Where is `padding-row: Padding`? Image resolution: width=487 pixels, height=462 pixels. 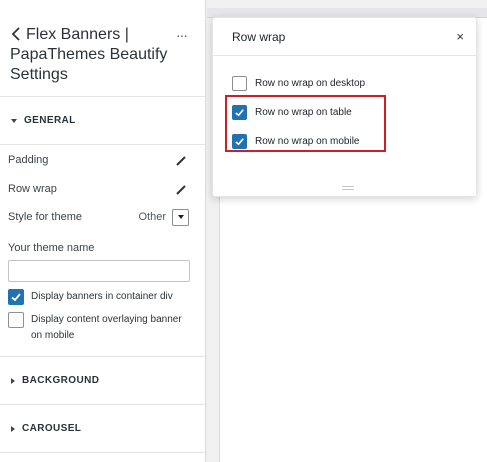 padding-row: Padding is located at coordinates (98, 160).